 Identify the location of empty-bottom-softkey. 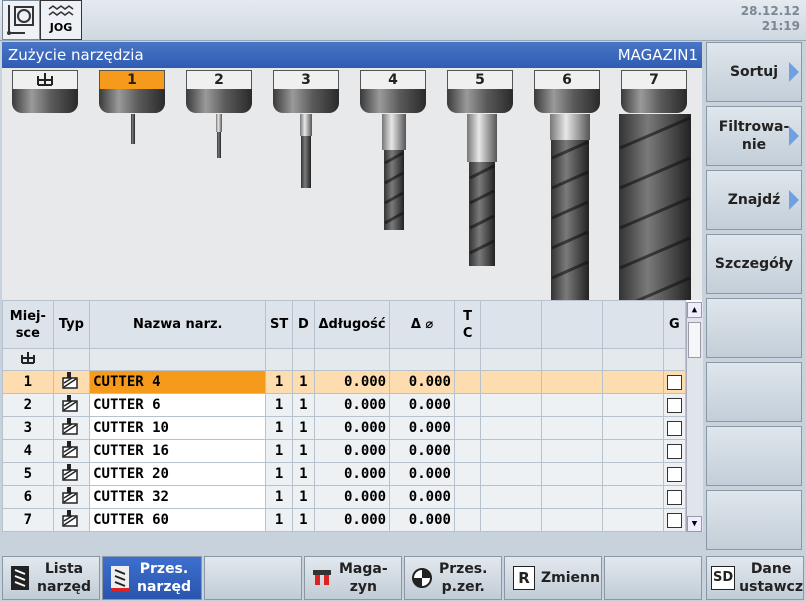
(253, 578).